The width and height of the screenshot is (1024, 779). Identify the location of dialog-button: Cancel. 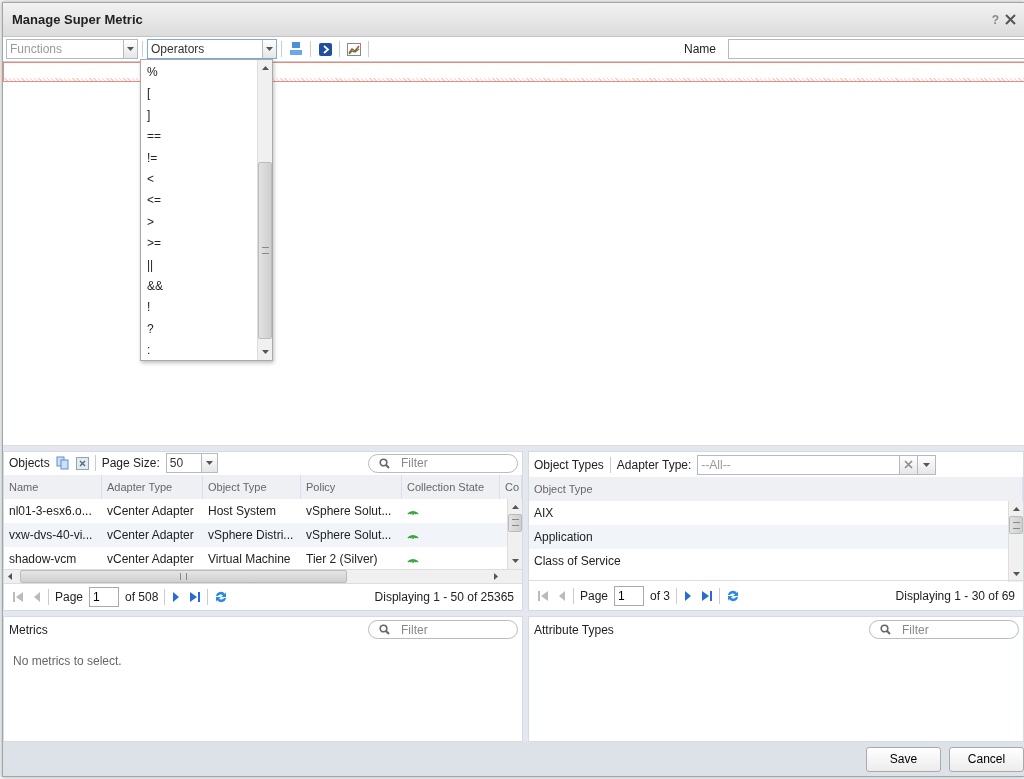
(986, 759).